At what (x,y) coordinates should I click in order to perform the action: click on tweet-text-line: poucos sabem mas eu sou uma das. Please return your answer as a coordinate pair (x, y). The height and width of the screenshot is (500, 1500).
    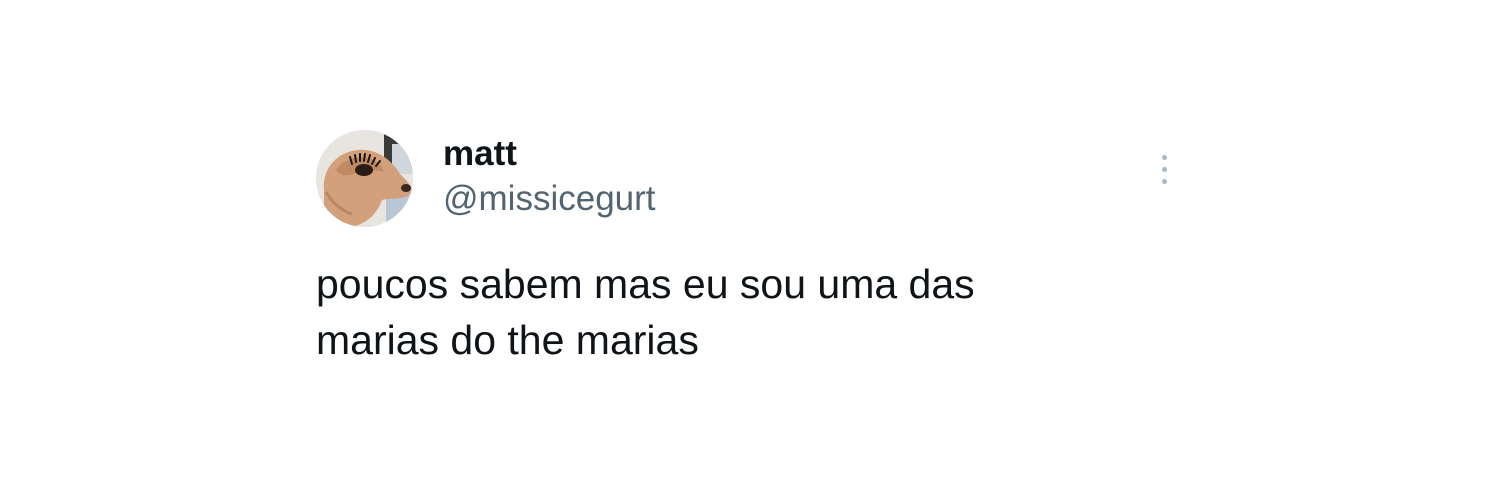
    Looking at the image, I should click on (645, 284).